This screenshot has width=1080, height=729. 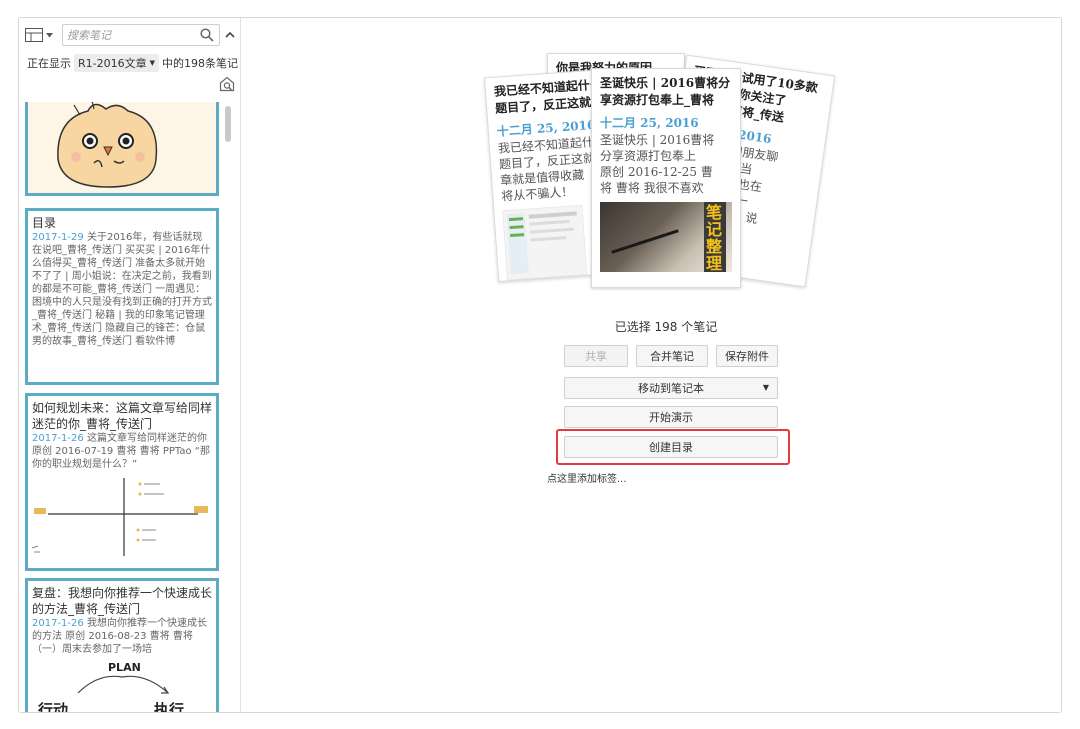 I want to click on status-line: 正在显示 R1-2016文章 ▼ 中的198条笔记, so click(x=132, y=63).